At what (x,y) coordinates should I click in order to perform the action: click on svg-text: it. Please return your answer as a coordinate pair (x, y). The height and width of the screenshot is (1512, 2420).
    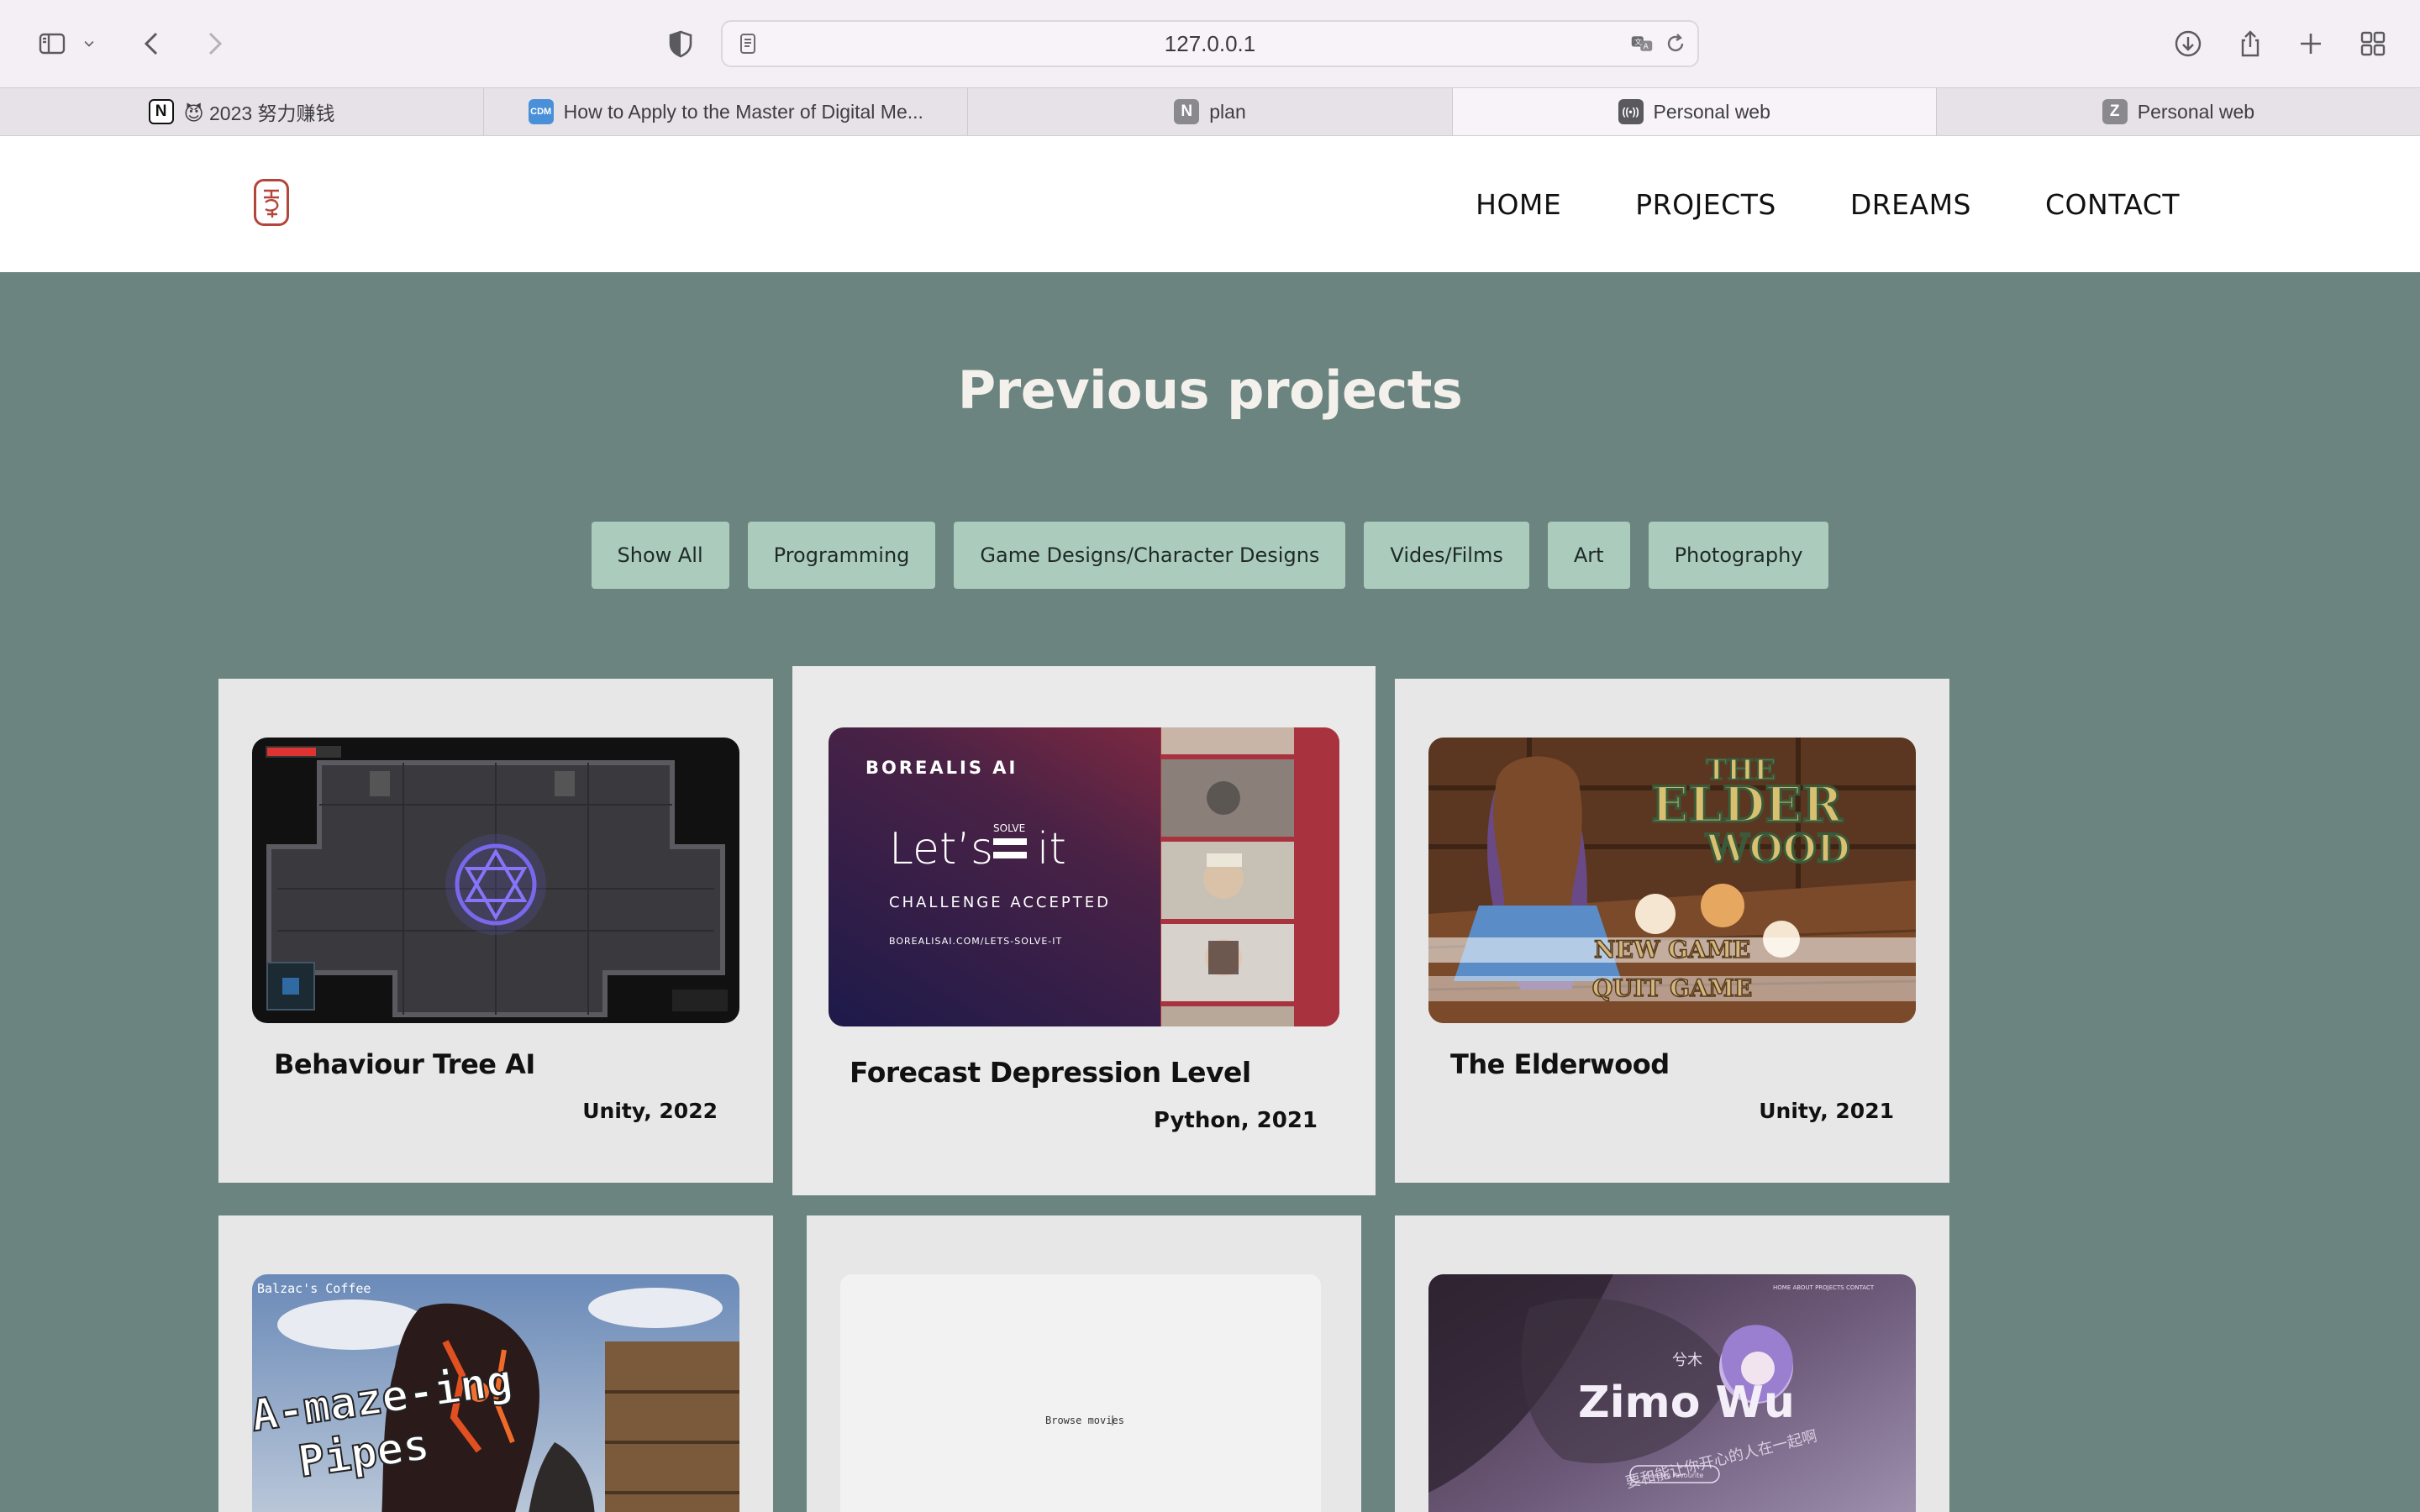
    Looking at the image, I should click on (1051, 849).